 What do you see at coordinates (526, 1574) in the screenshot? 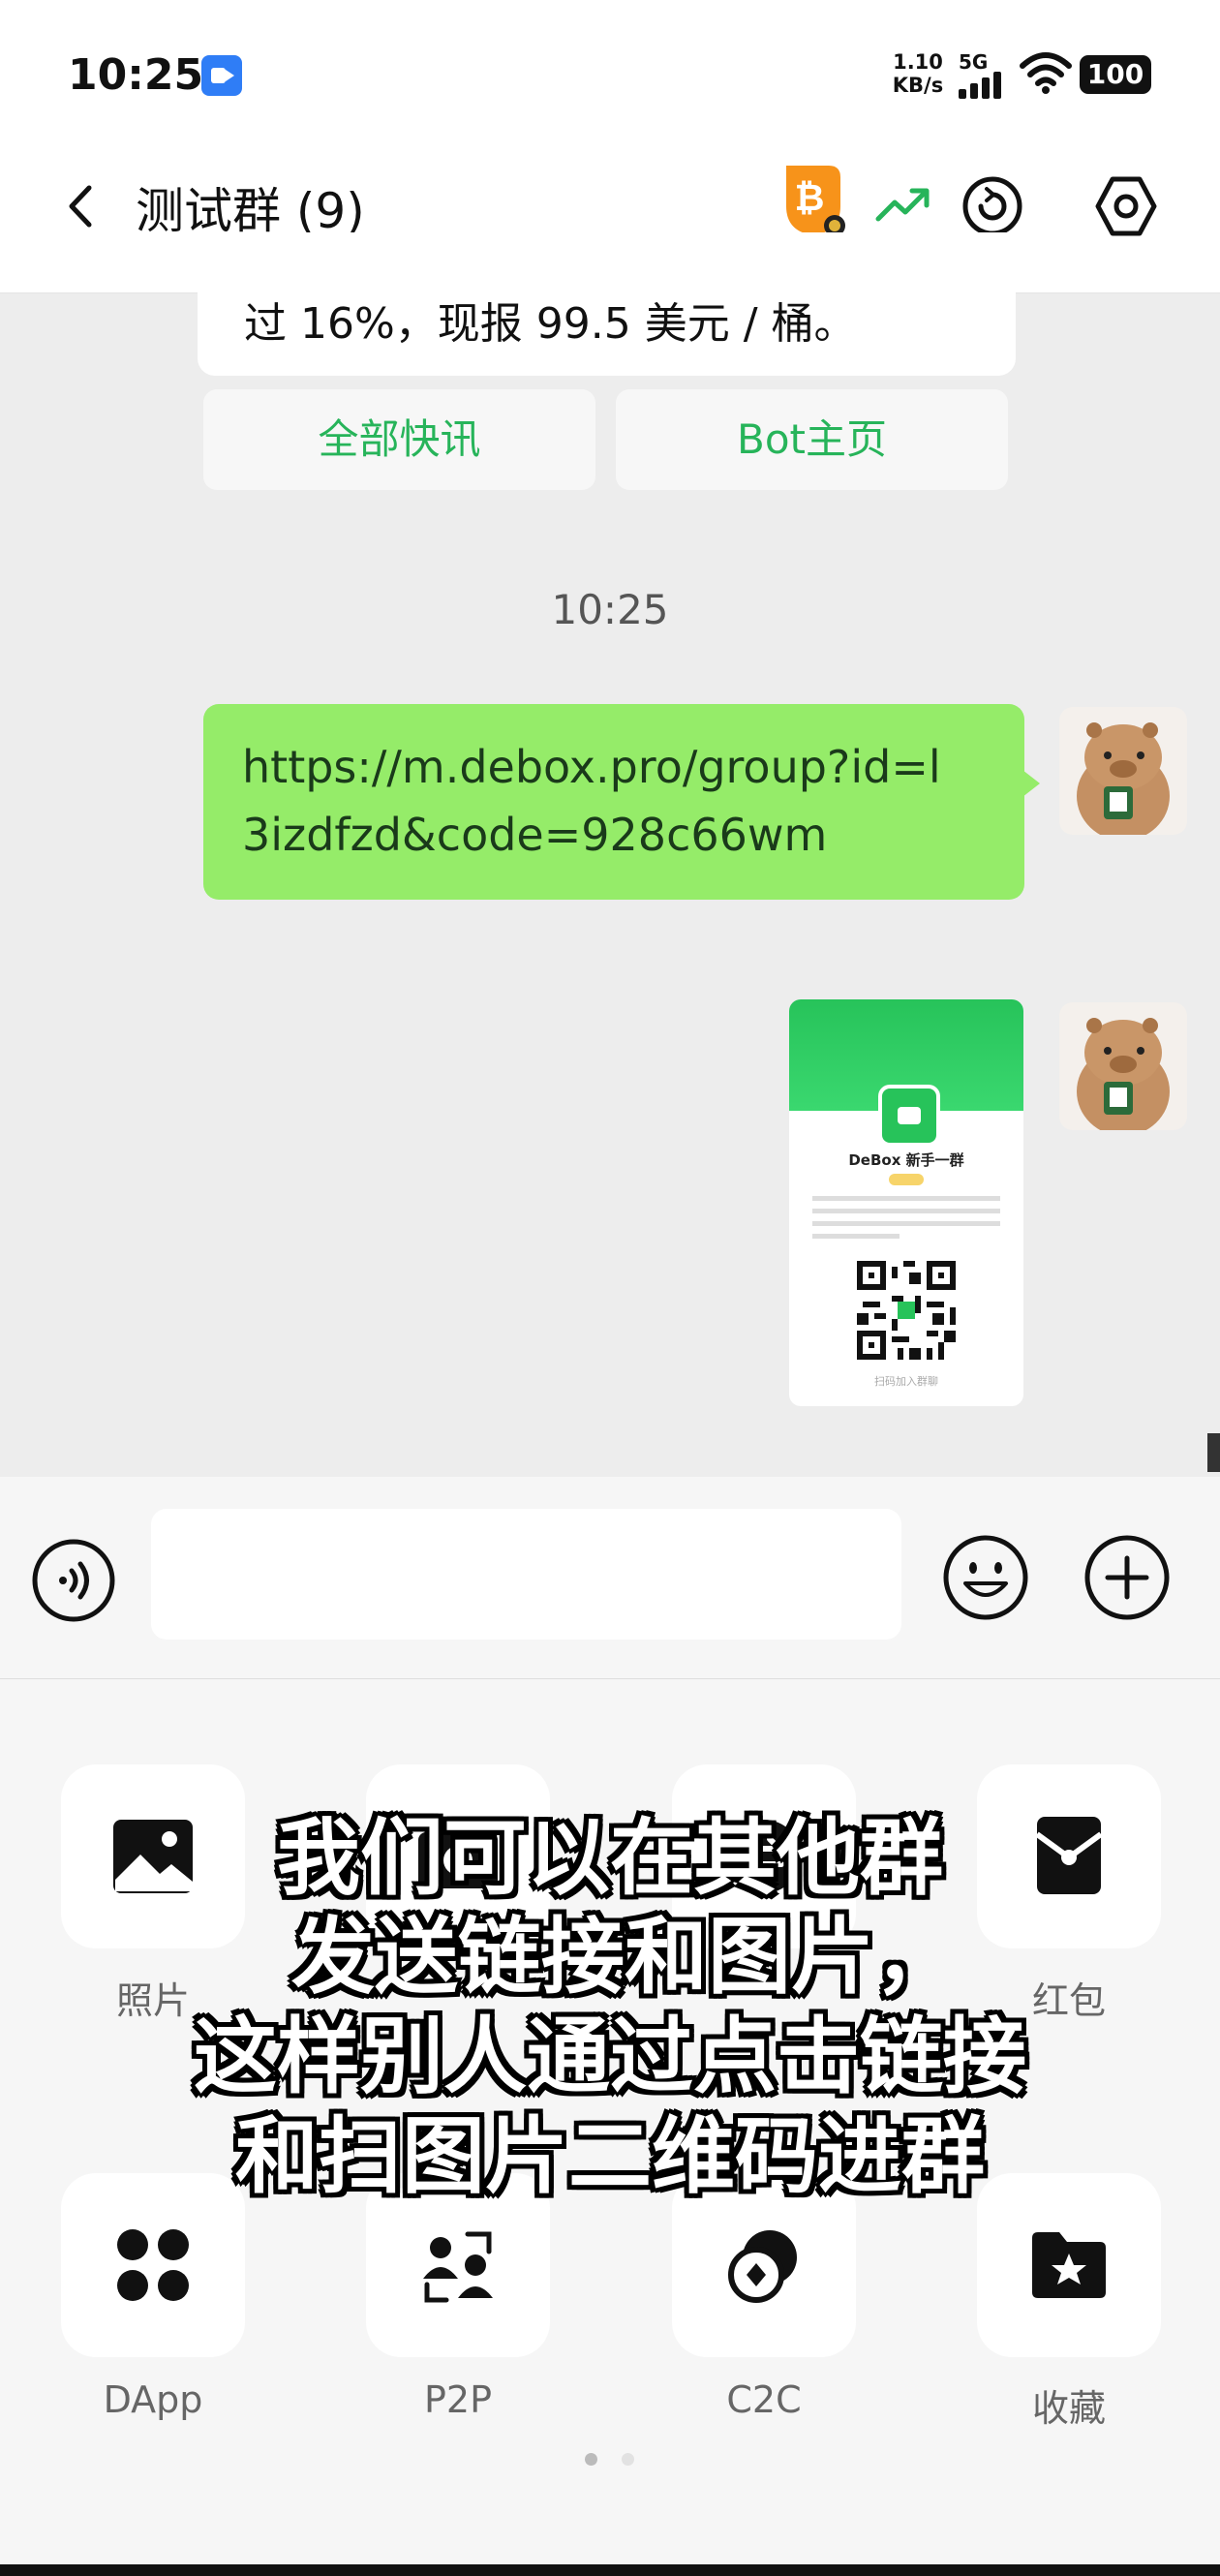
I see `message-input` at bounding box center [526, 1574].